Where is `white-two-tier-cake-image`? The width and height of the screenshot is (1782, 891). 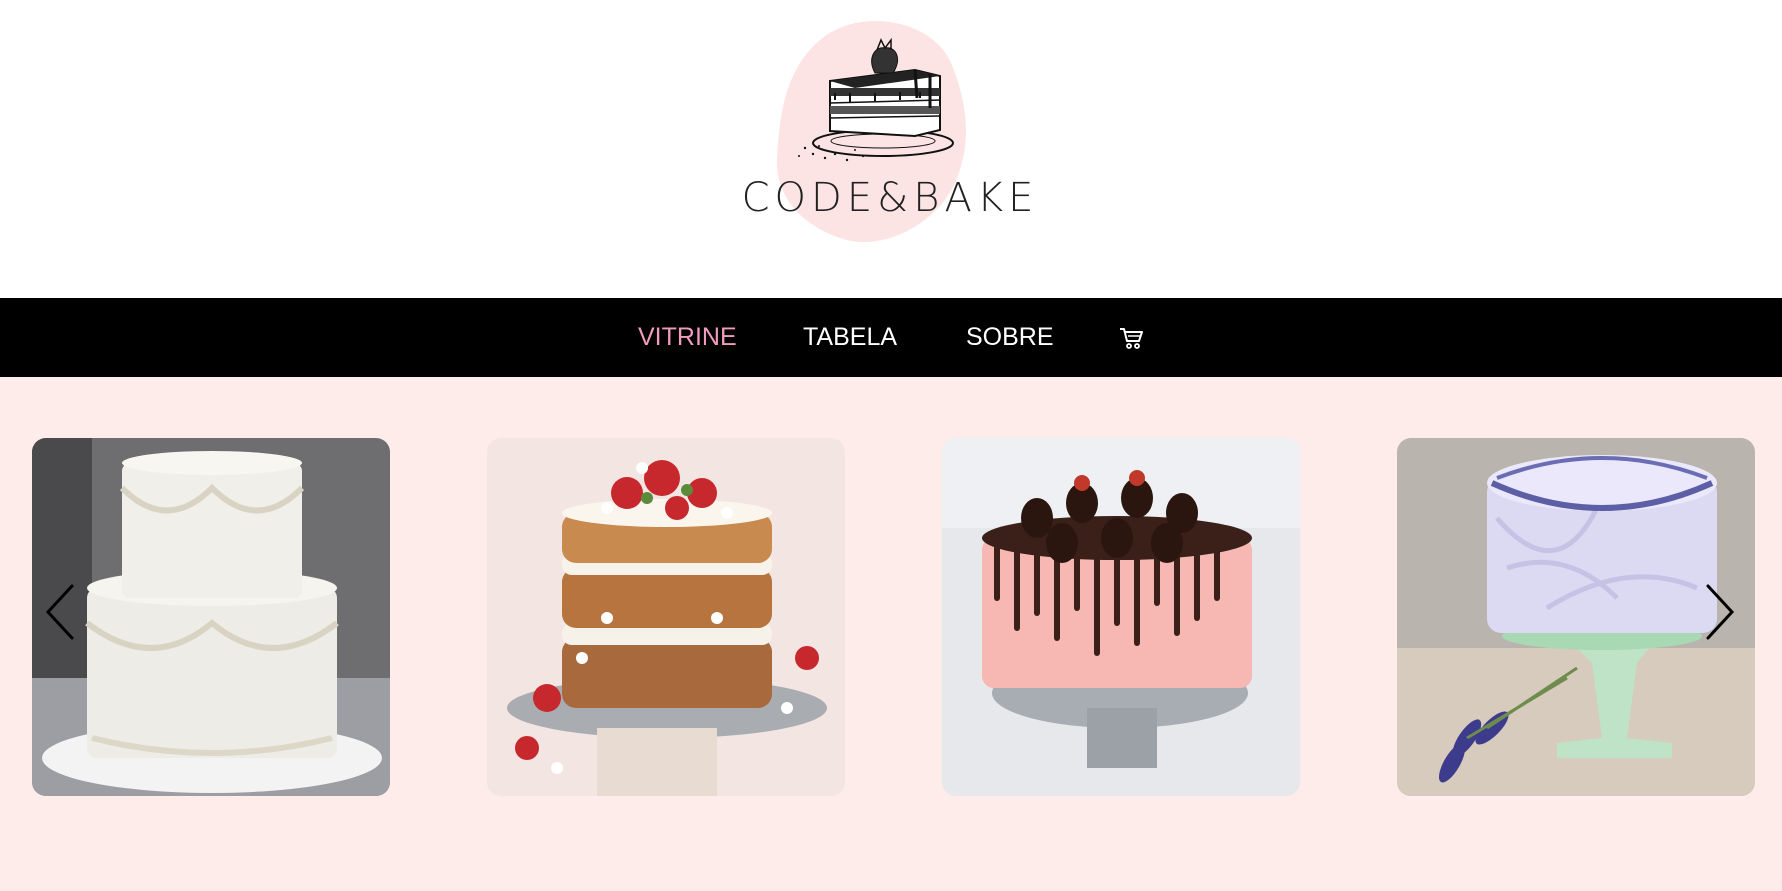 white-two-tier-cake-image is located at coordinates (211, 617).